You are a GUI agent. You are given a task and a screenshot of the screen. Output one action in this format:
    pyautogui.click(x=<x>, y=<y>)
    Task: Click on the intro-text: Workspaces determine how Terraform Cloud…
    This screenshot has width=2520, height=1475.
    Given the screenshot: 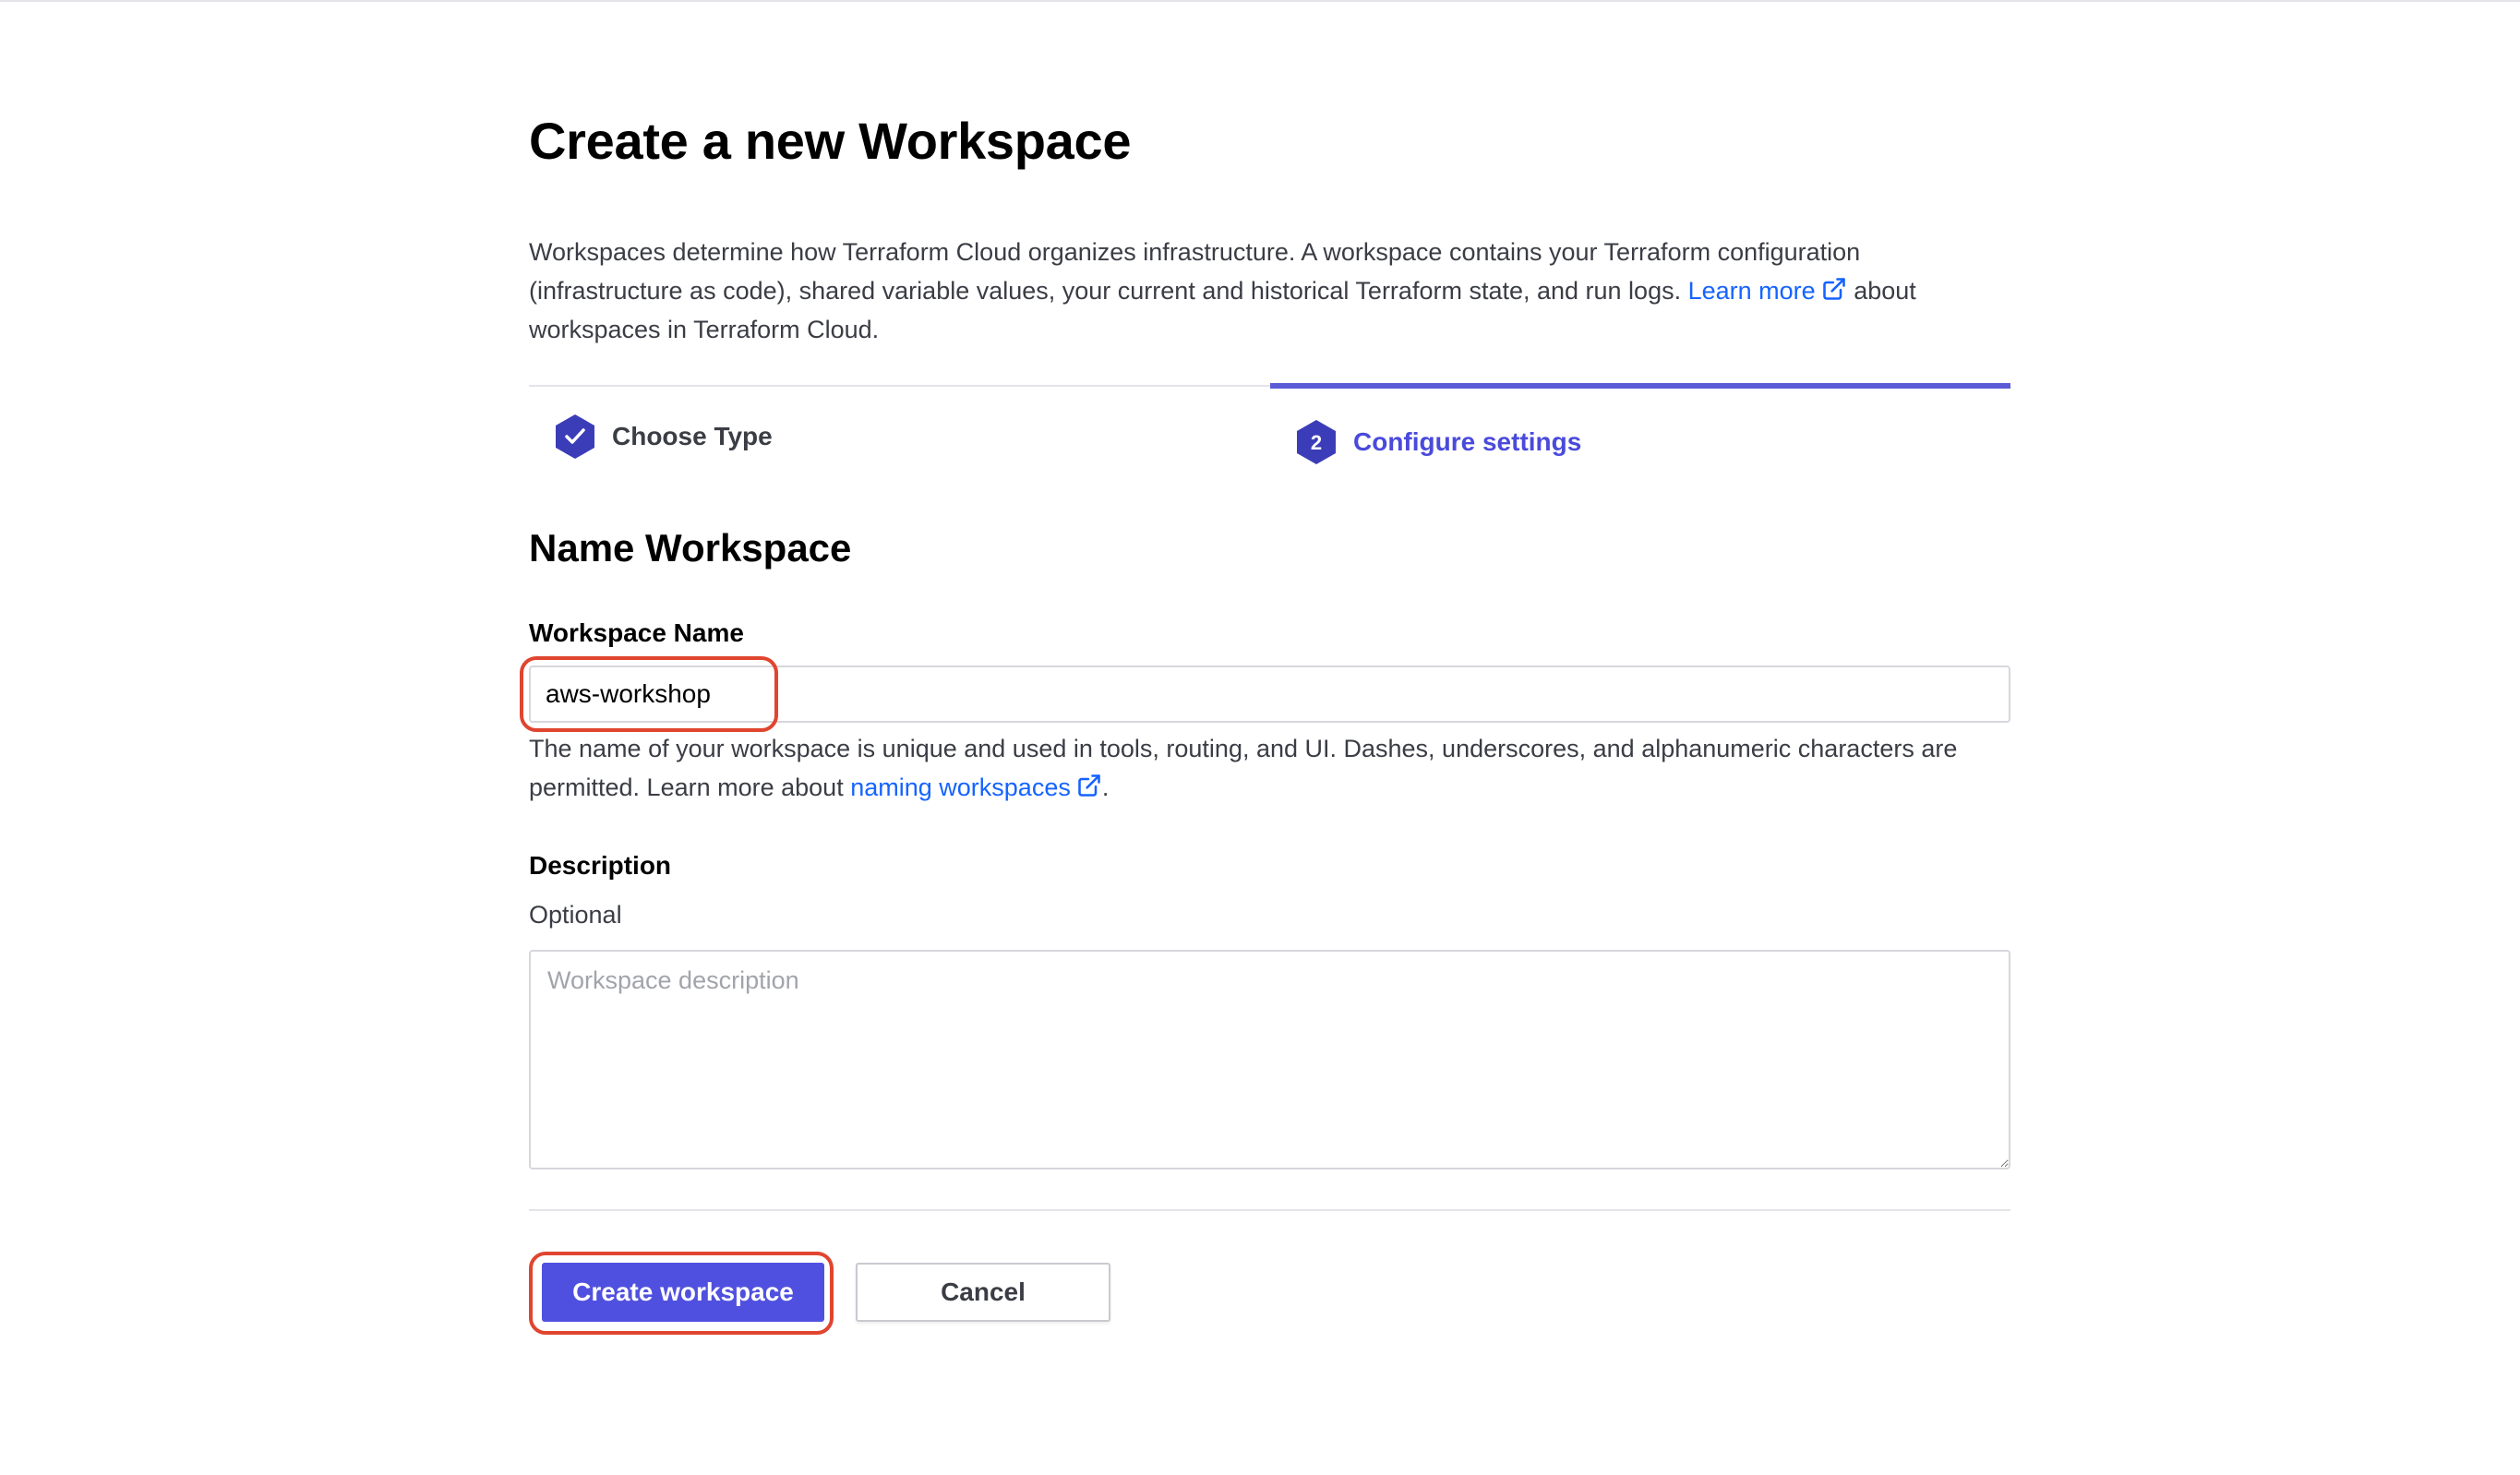 What is the action you would take?
    pyautogui.click(x=1195, y=271)
    